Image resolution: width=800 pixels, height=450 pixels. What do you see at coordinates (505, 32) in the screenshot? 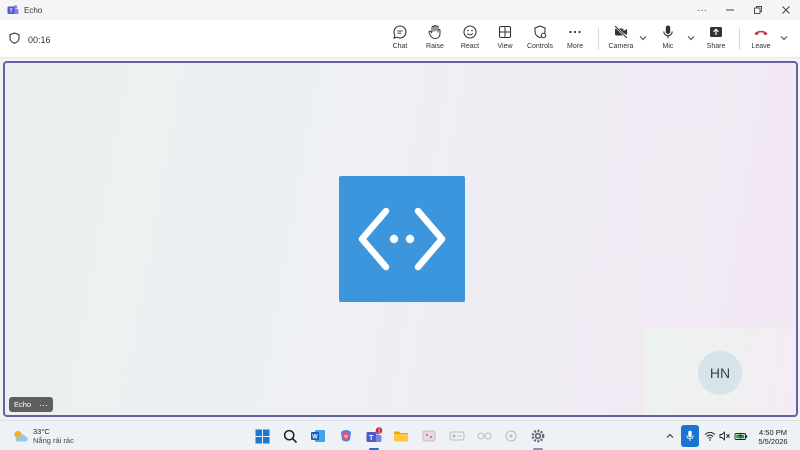
I see `grid-view-icon` at bounding box center [505, 32].